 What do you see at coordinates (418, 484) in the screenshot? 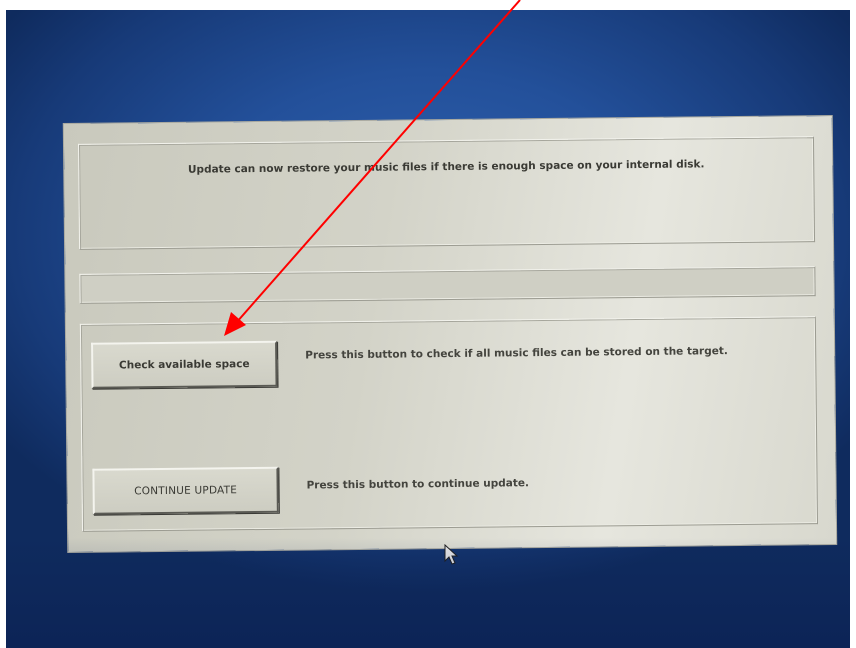
I see `continue-update-description: Press this button to continue update.` at bounding box center [418, 484].